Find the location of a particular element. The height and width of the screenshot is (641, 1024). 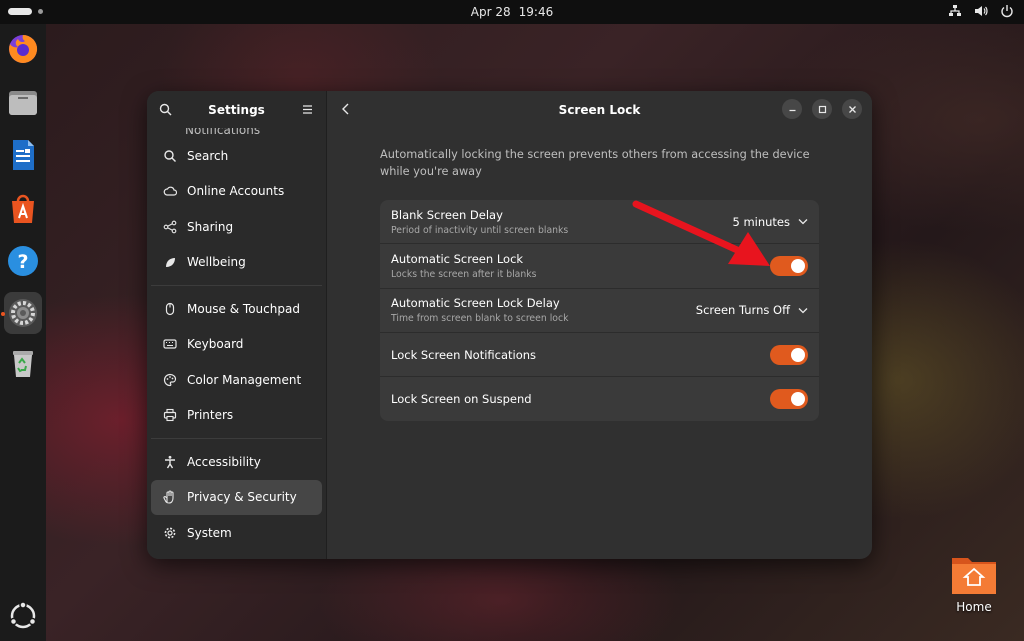

back-button is located at coordinates (346, 109).